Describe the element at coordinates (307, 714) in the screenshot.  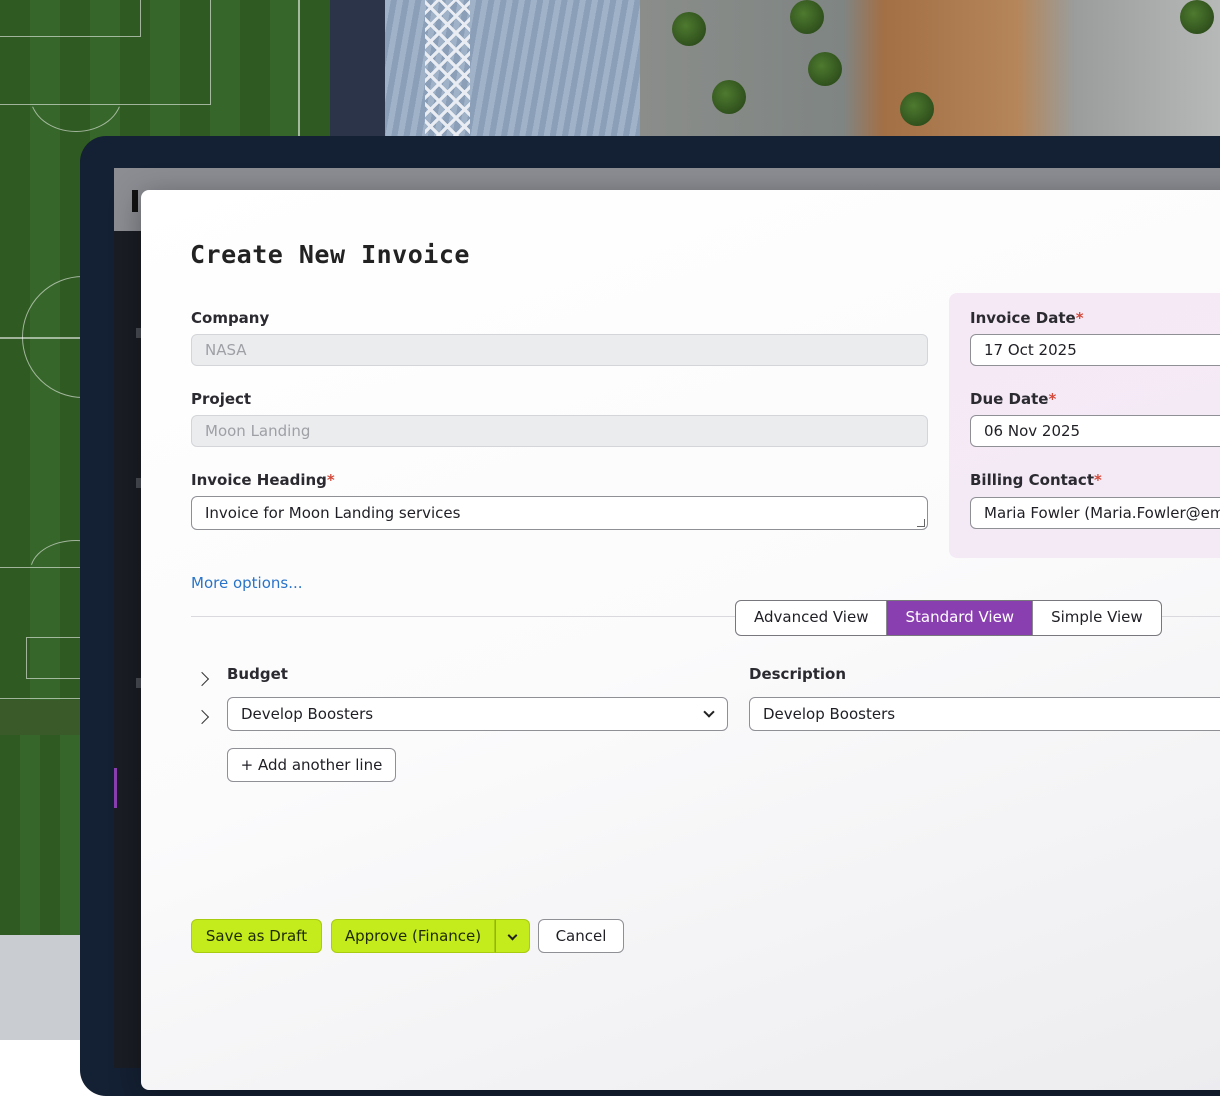
I see `budget-select-value: Develop Boosters` at that location.